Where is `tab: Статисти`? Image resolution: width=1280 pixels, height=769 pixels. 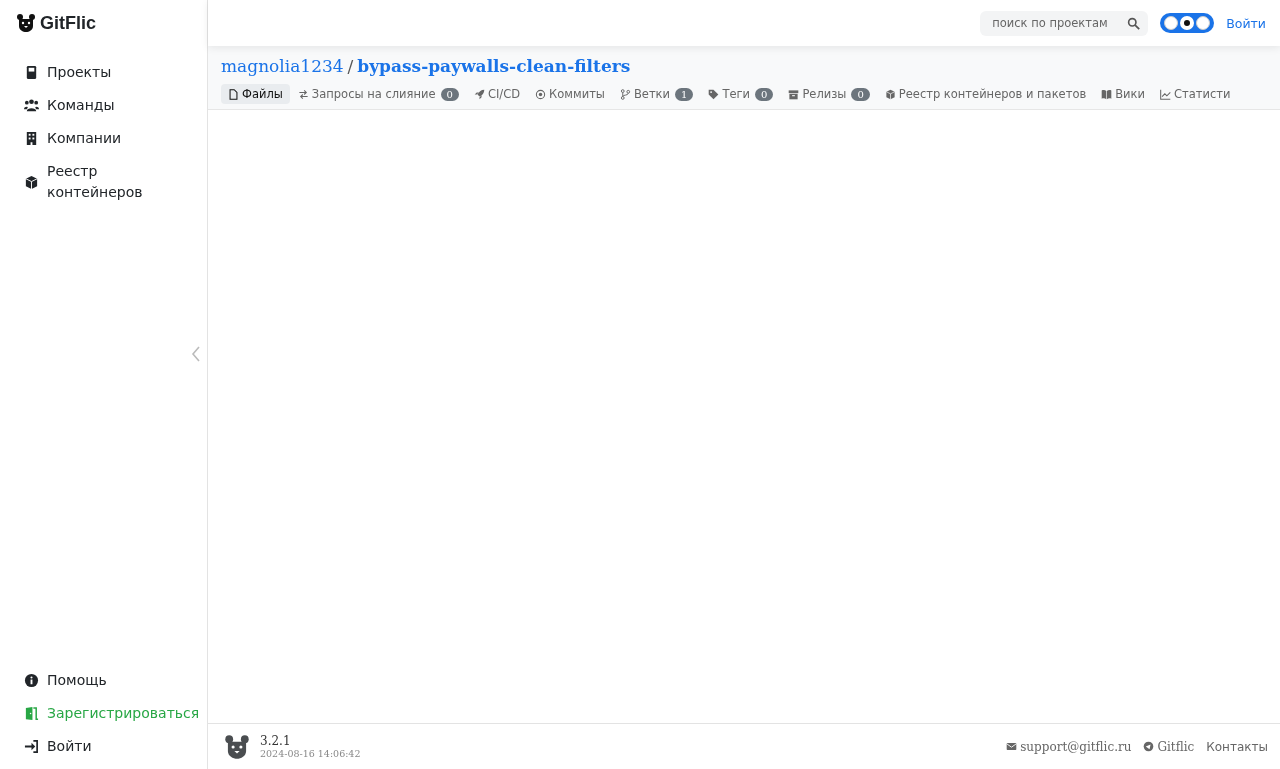
tab: Статисти is located at coordinates (1195, 94).